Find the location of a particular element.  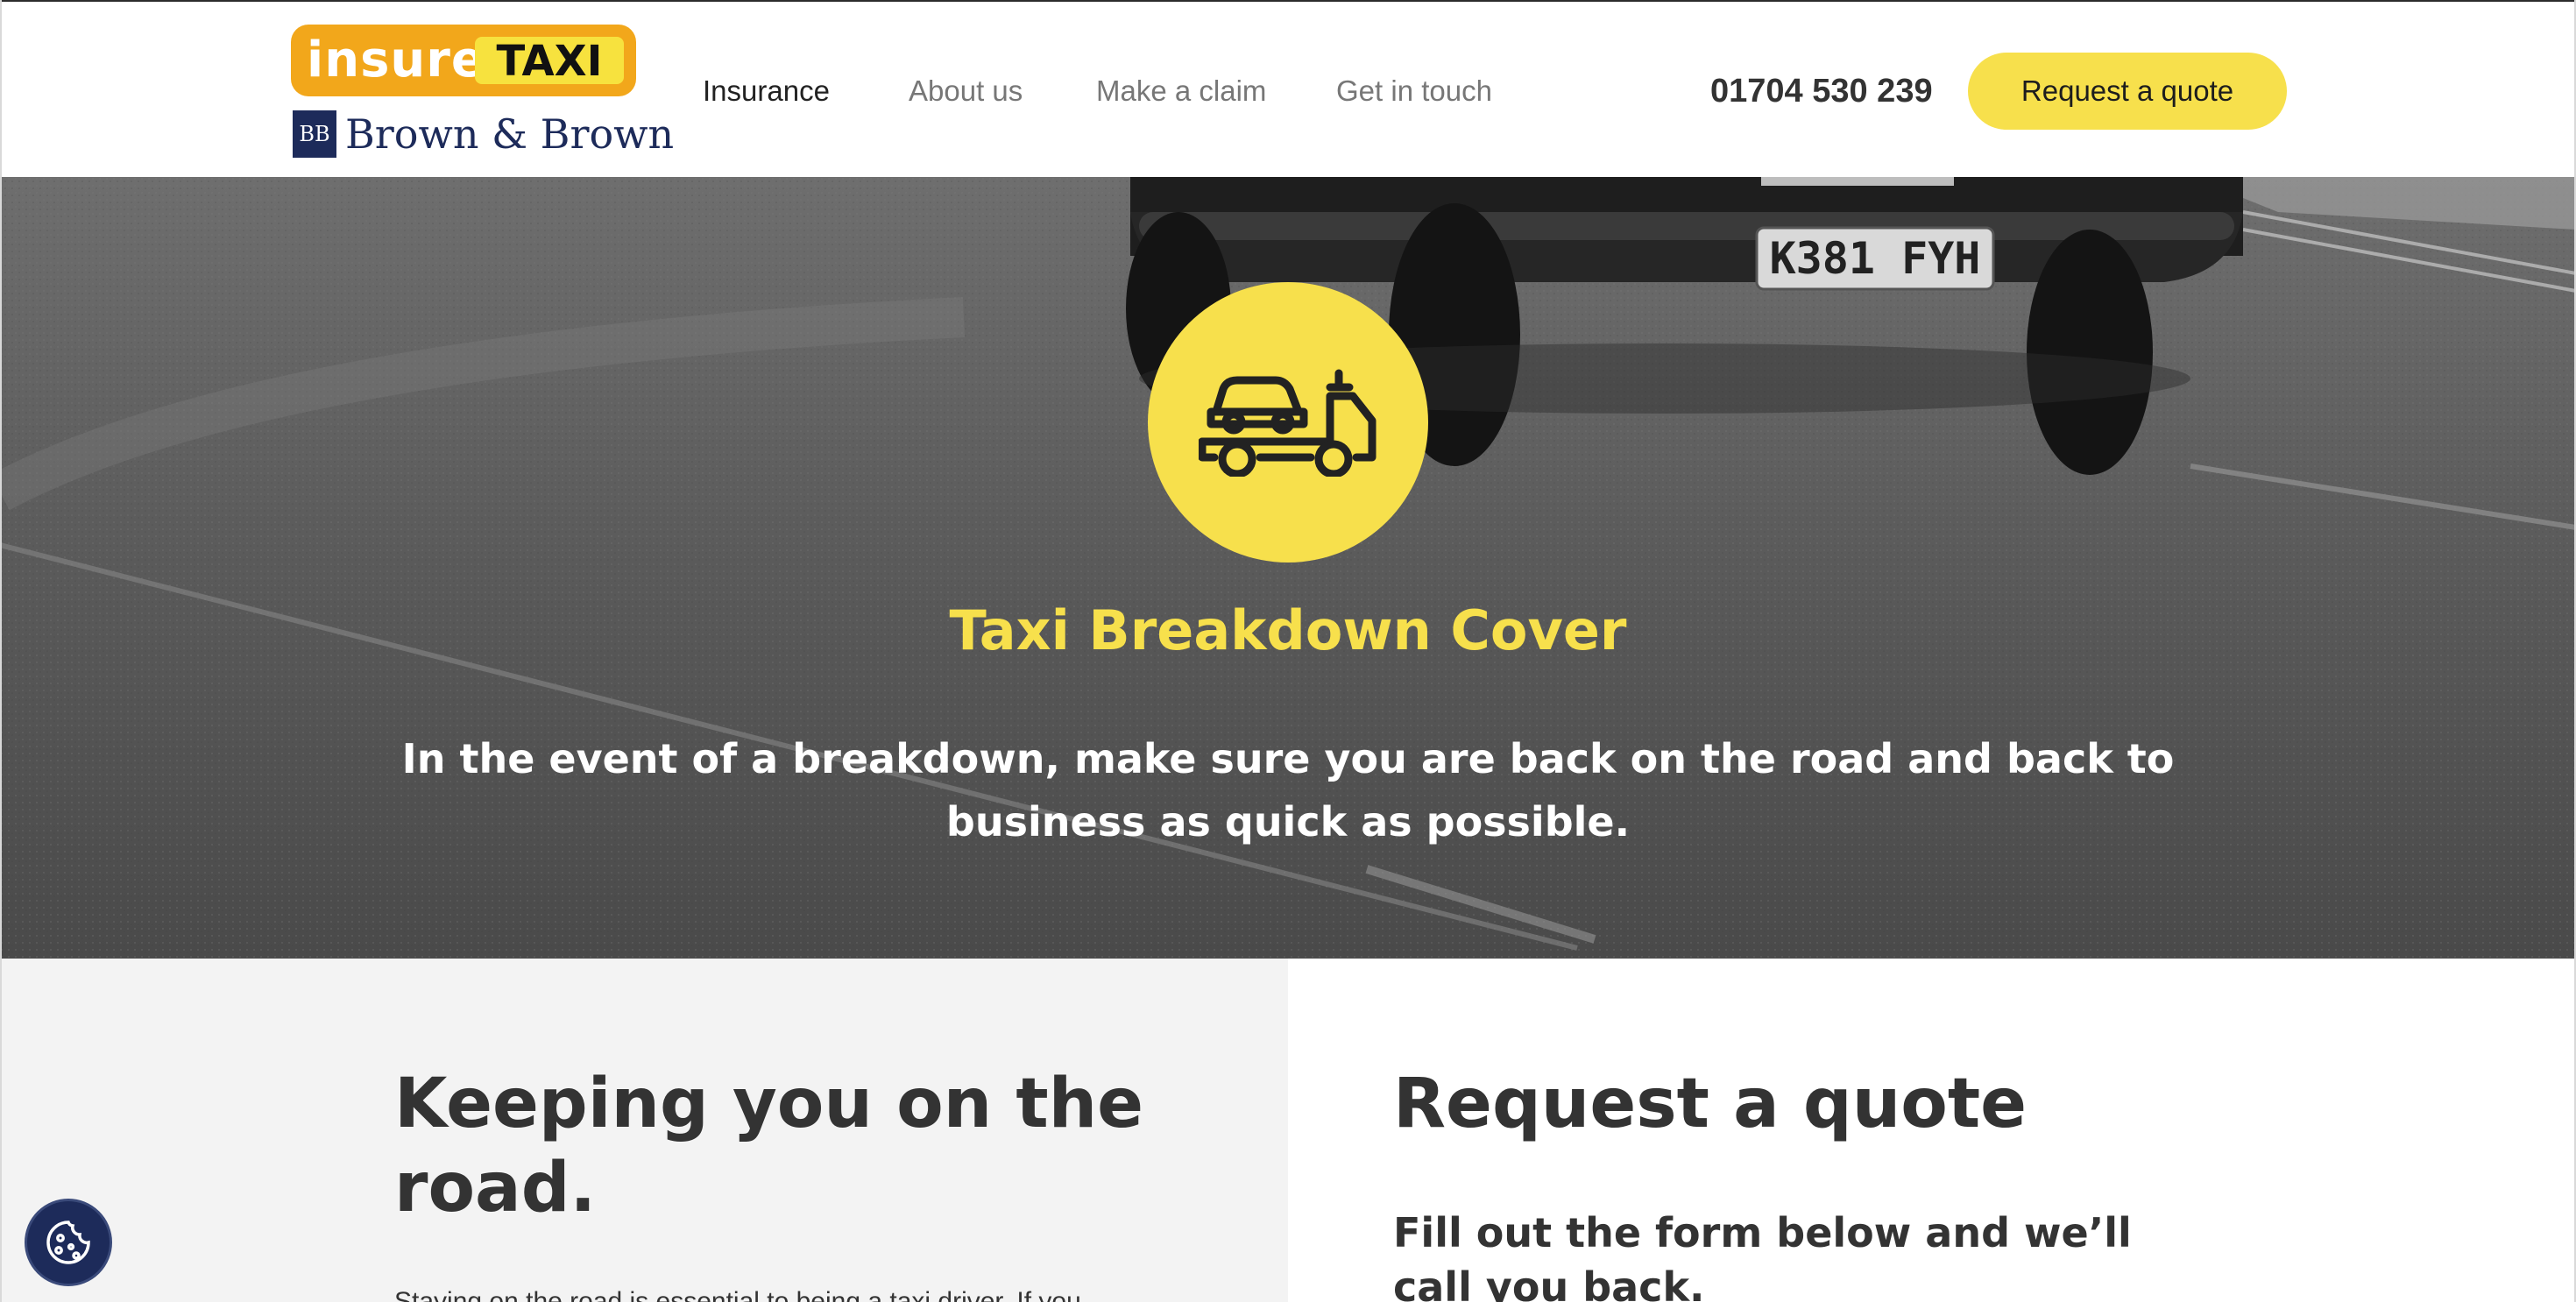

cookie-icon is located at coordinates (68, 1242).